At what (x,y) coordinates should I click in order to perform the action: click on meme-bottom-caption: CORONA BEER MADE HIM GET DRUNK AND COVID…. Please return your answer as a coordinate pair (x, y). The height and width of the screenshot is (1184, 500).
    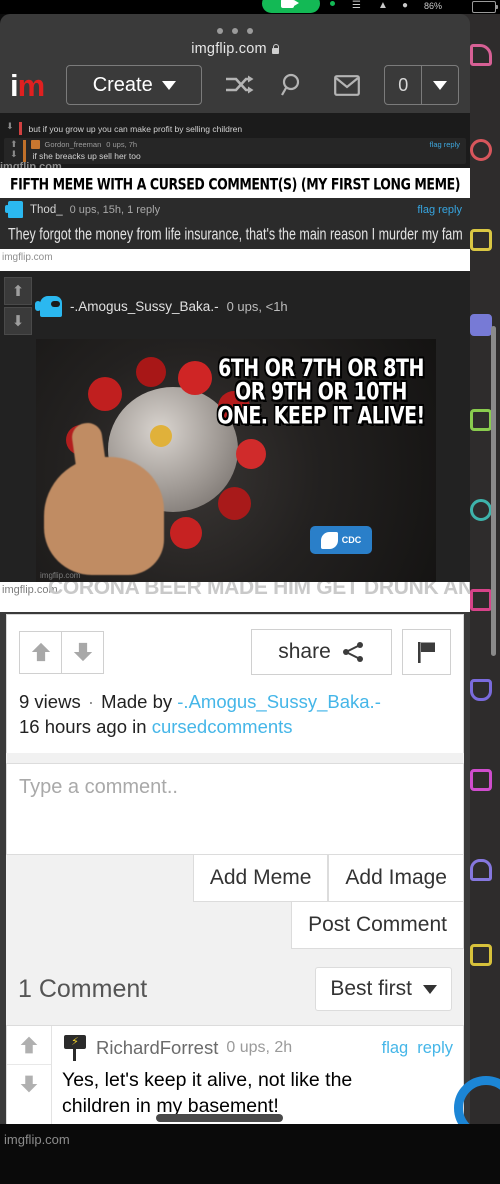
    Looking at the image, I should click on (259, 590).